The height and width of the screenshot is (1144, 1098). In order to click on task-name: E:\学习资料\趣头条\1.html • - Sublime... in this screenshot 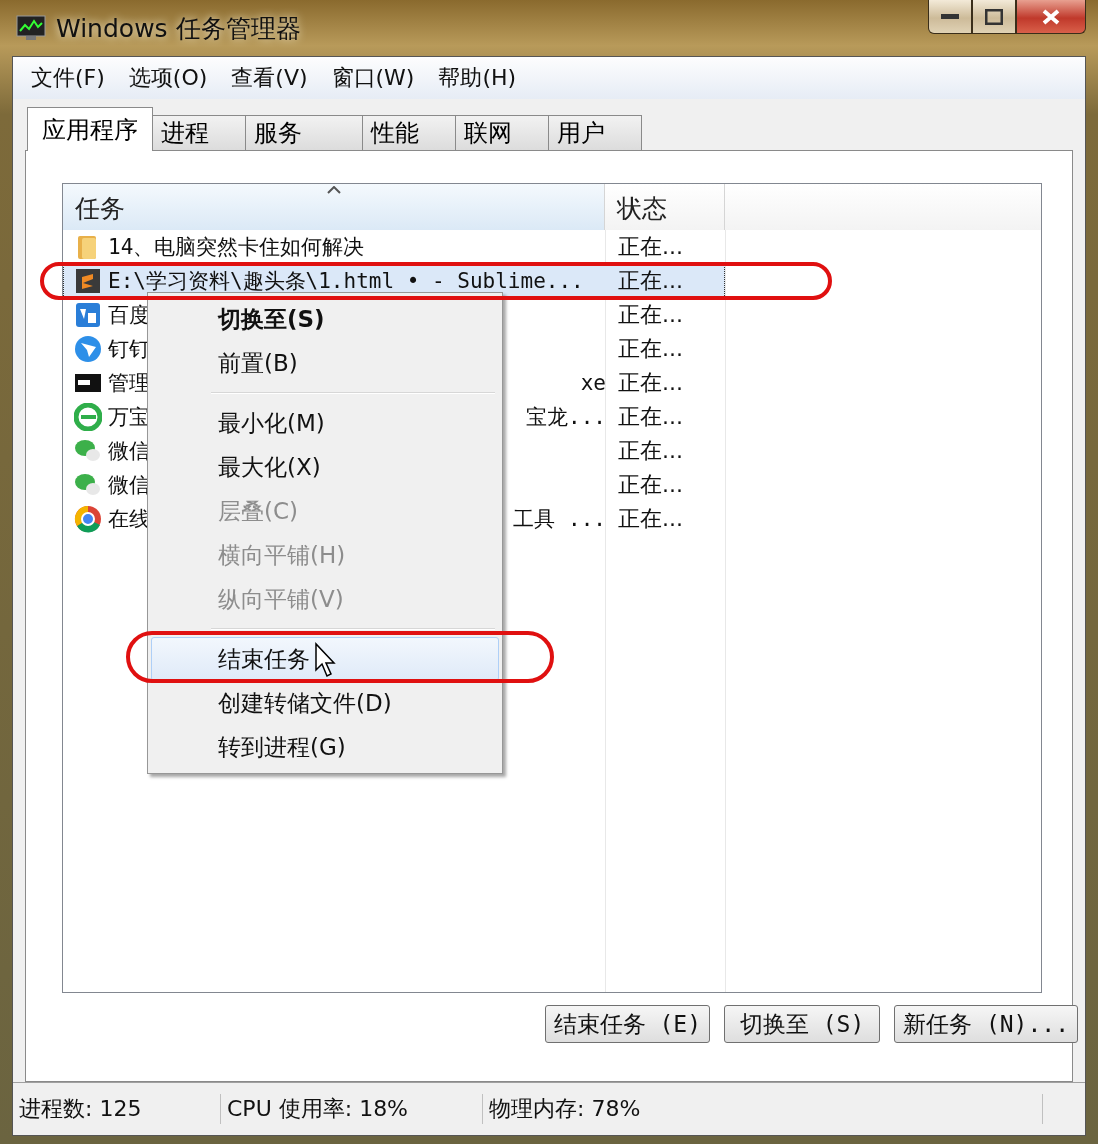, I will do `click(346, 281)`.